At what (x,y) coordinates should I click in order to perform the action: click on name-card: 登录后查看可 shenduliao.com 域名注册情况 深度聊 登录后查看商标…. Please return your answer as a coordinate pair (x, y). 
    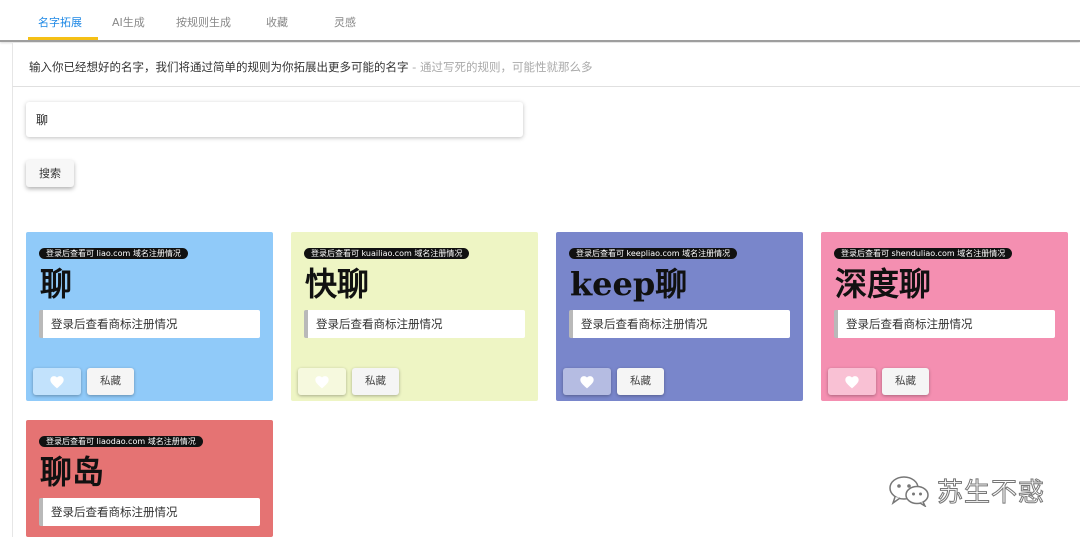
    Looking at the image, I should click on (944, 316).